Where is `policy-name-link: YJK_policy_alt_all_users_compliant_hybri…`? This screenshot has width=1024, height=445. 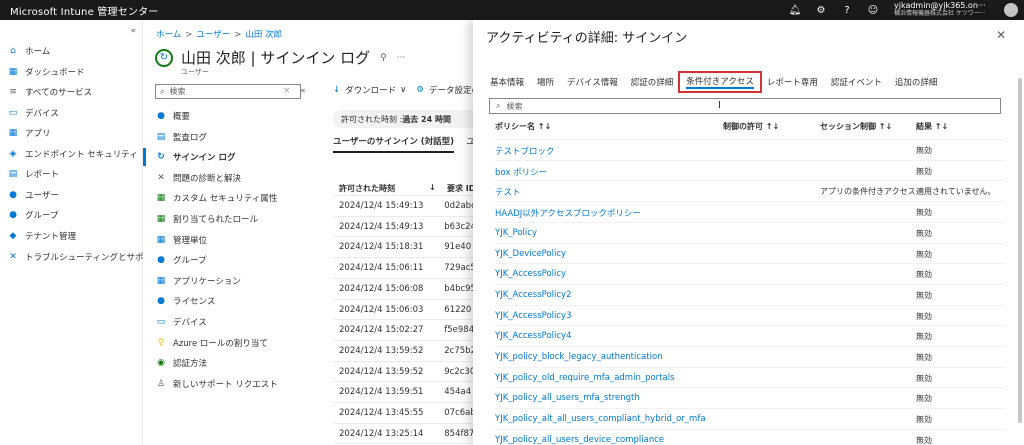 policy-name-link: YJK_policy_alt_all_users_compliant_hybri… is located at coordinates (600, 419).